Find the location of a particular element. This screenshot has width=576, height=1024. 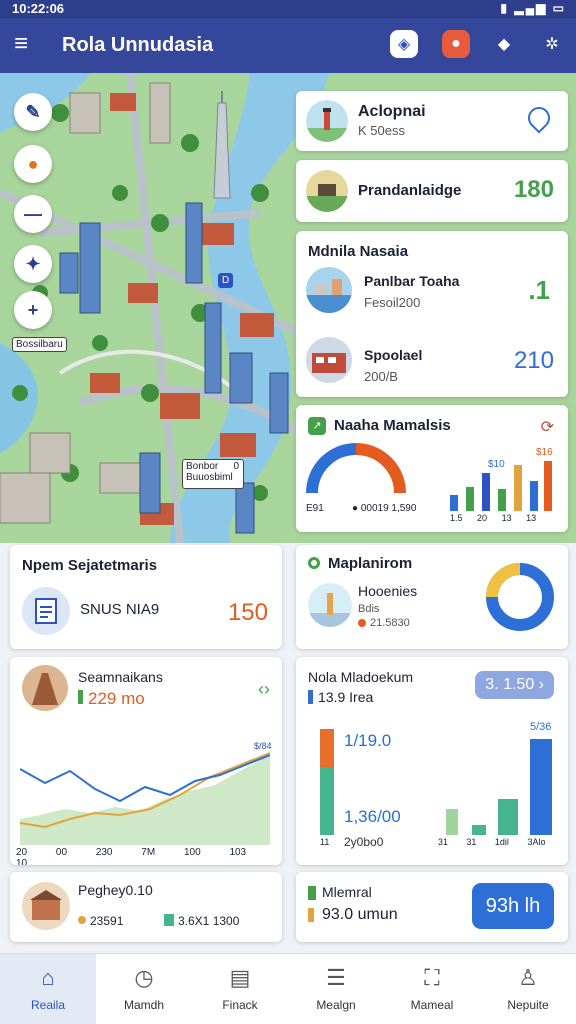

x-tick: 103 is located at coordinates (238, 852).